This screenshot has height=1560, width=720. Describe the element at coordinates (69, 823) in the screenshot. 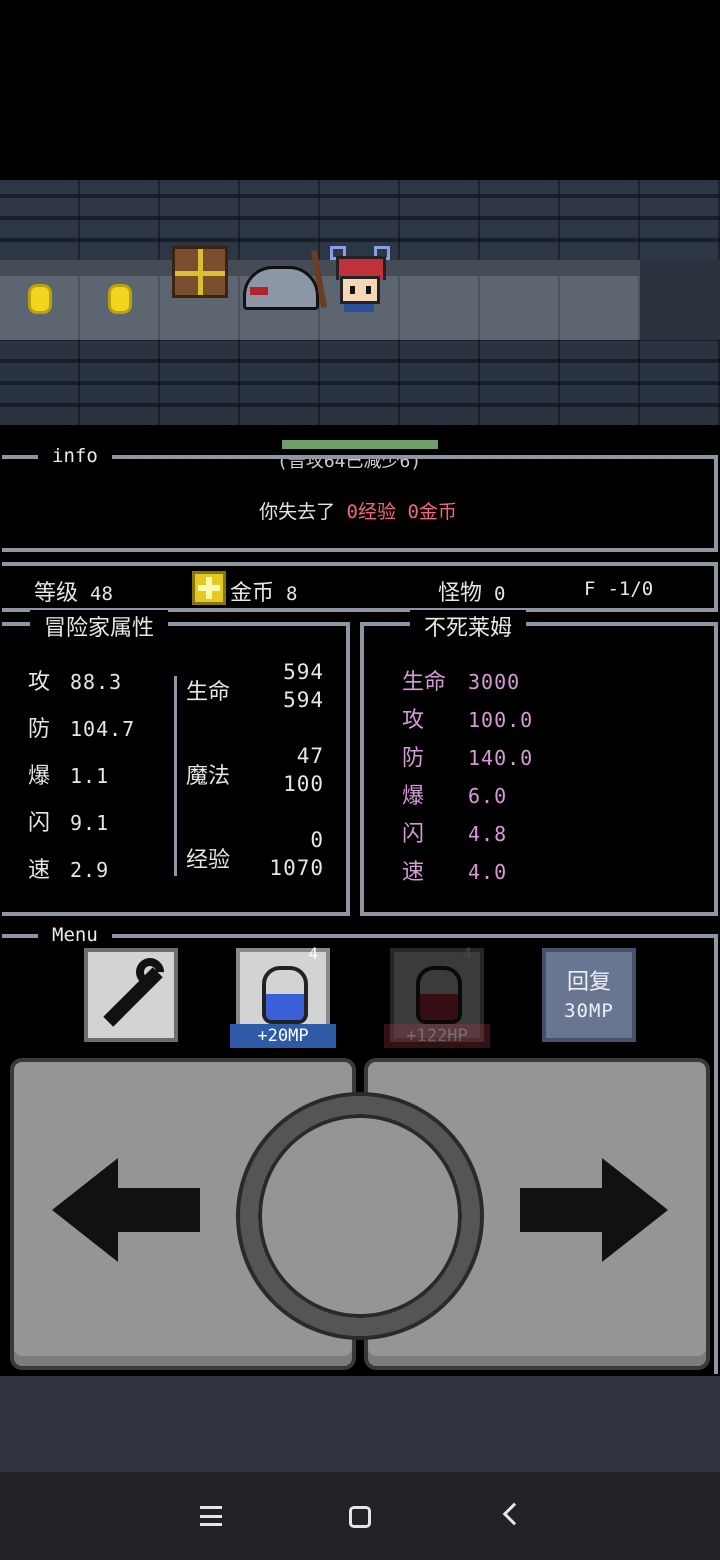

I see `hero-stat-dodge: 闪 9.1` at that location.